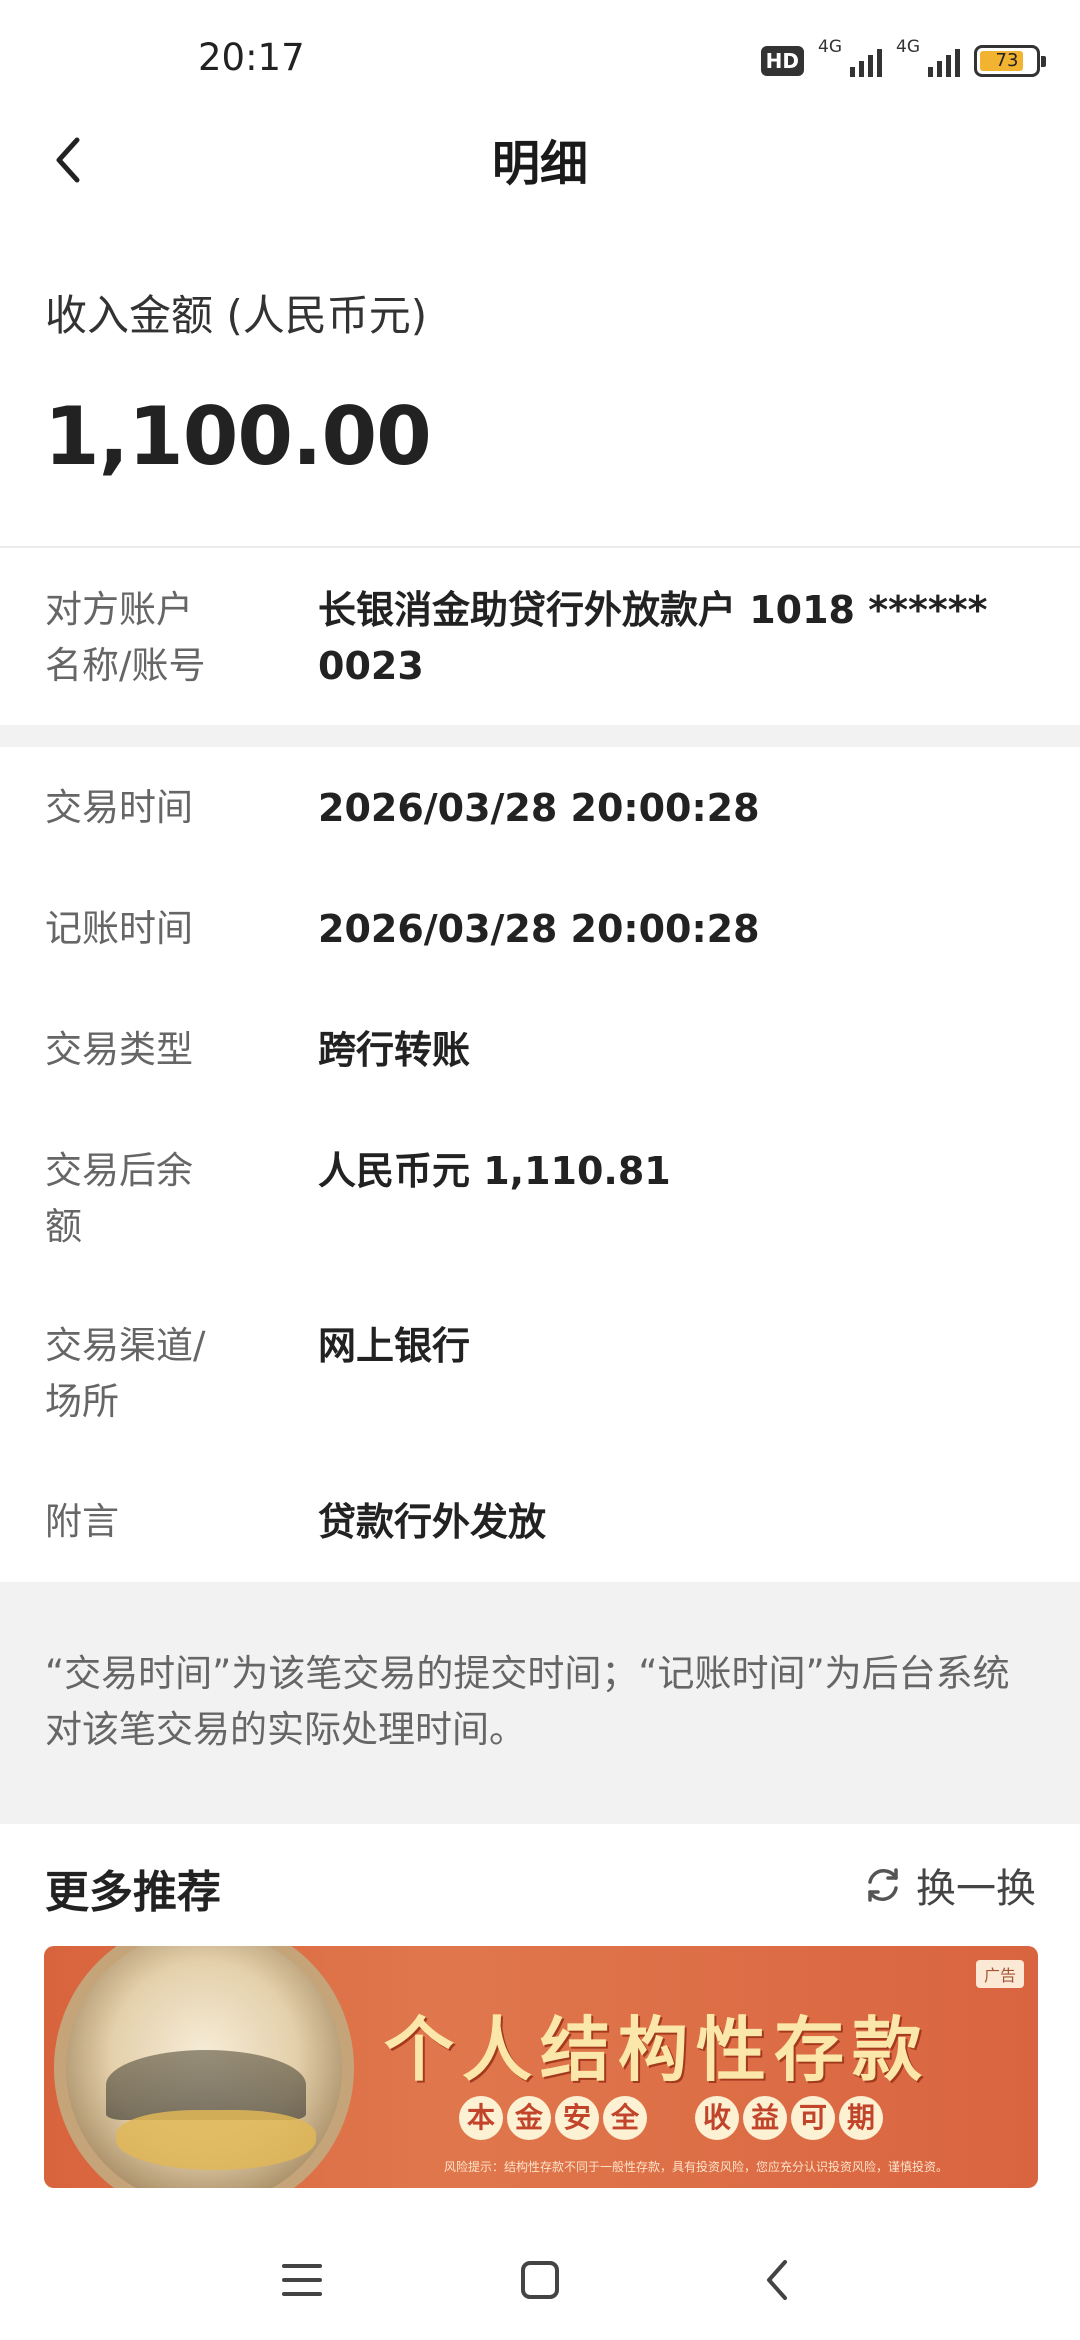  I want to click on system-nav-bar, so click(540, 2280).